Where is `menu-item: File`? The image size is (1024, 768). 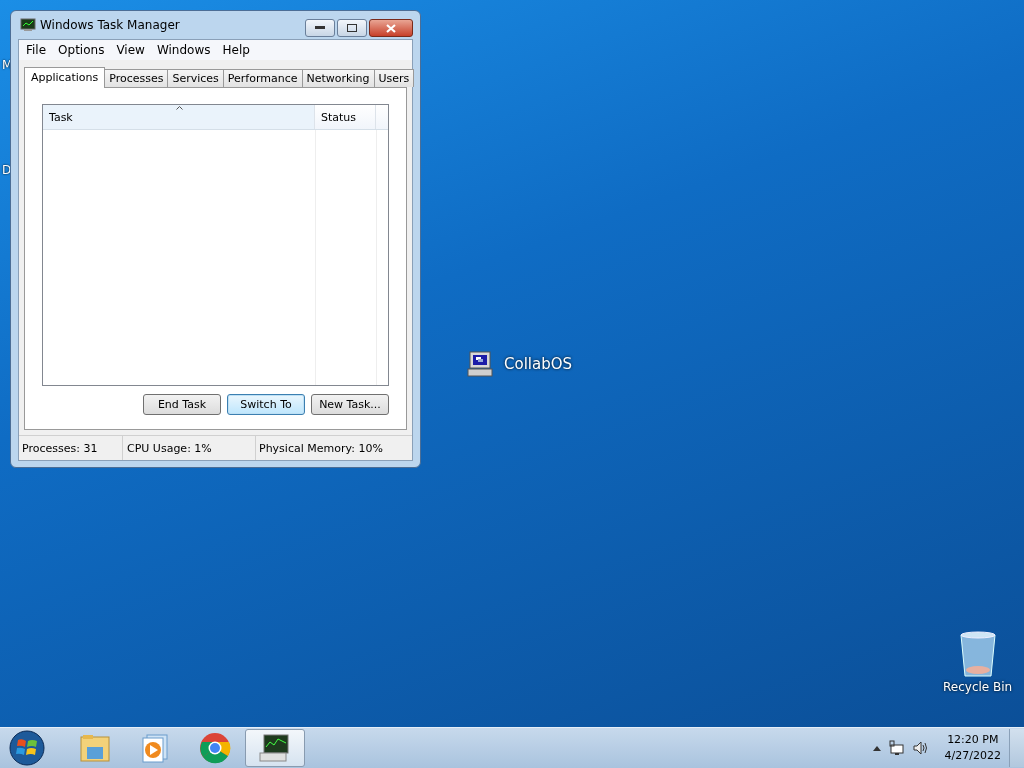 menu-item: File is located at coordinates (36, 50).